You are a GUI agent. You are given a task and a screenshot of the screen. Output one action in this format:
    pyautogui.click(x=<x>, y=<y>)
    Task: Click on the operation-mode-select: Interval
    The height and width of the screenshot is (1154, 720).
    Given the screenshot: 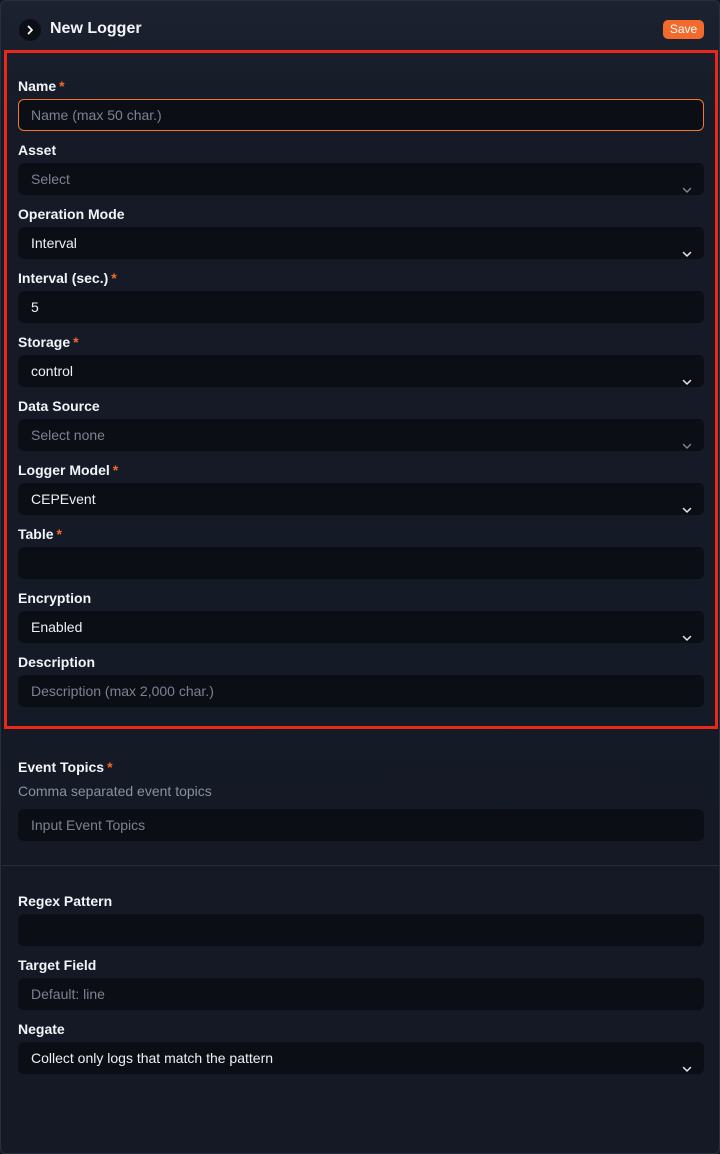 What is the action you would take?
    pyautogui.click(x=361, y=243)
    